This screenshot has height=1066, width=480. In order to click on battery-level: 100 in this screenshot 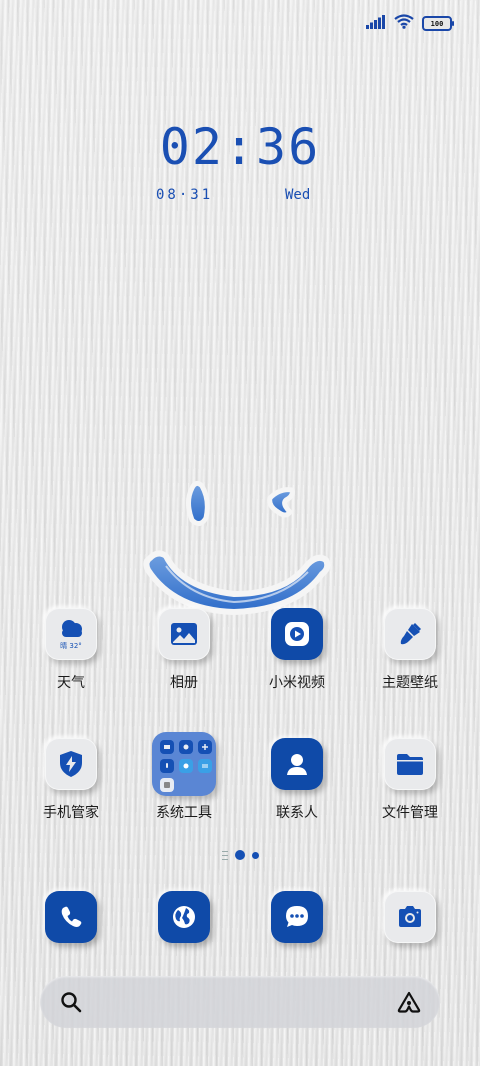, I will do `click(437, 23)`.